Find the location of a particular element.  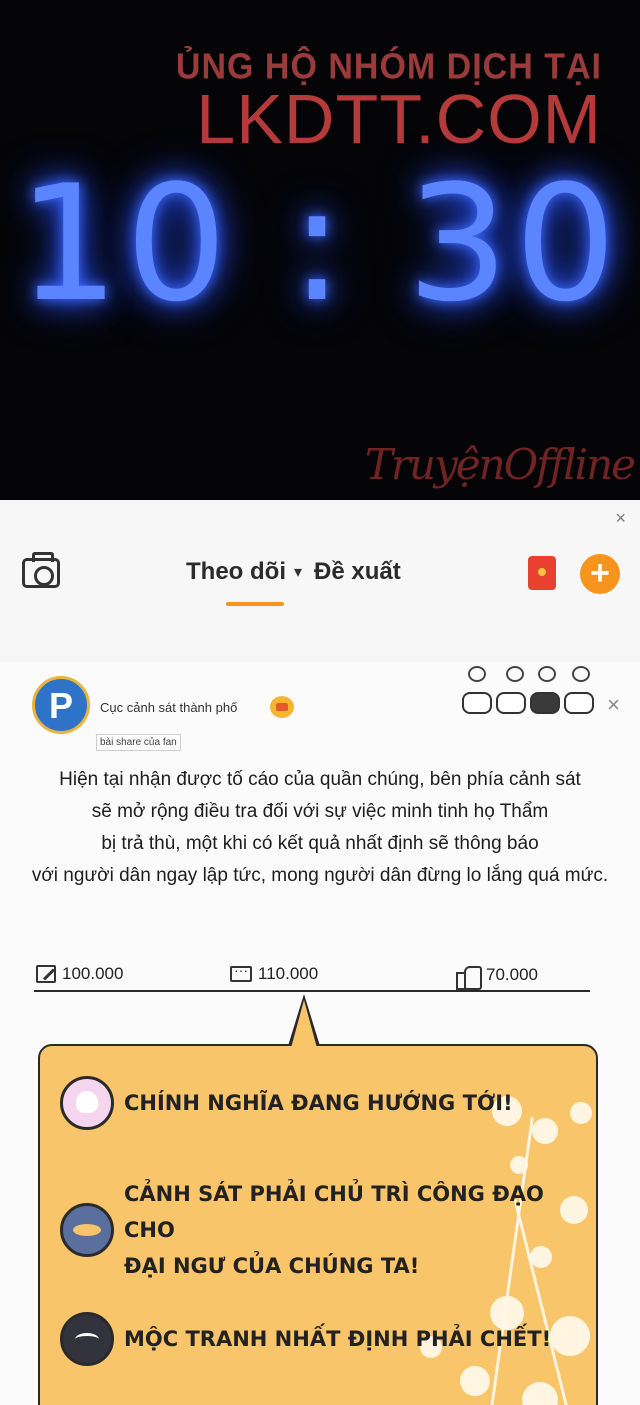

share-tag: bài share của fan is located at coordinates (138, 742).